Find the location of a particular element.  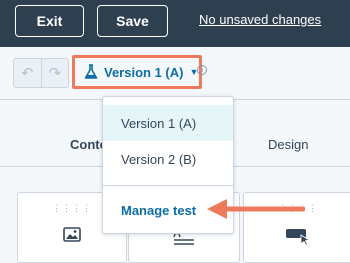

image-icon is located at coordinates (72, 236).